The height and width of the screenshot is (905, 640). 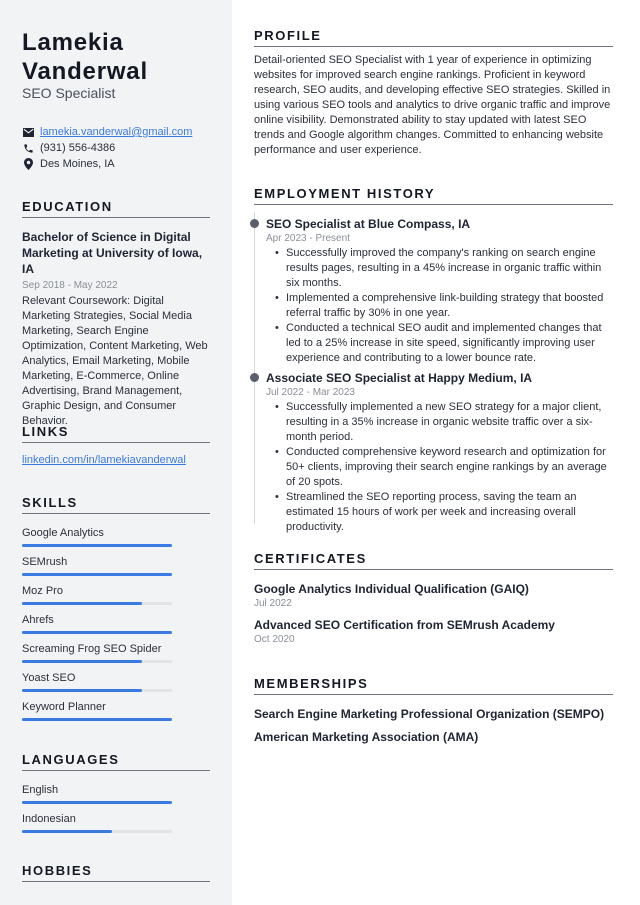 I want to click on candidate-title: SEO Specialist, so click(x=69, y=93).